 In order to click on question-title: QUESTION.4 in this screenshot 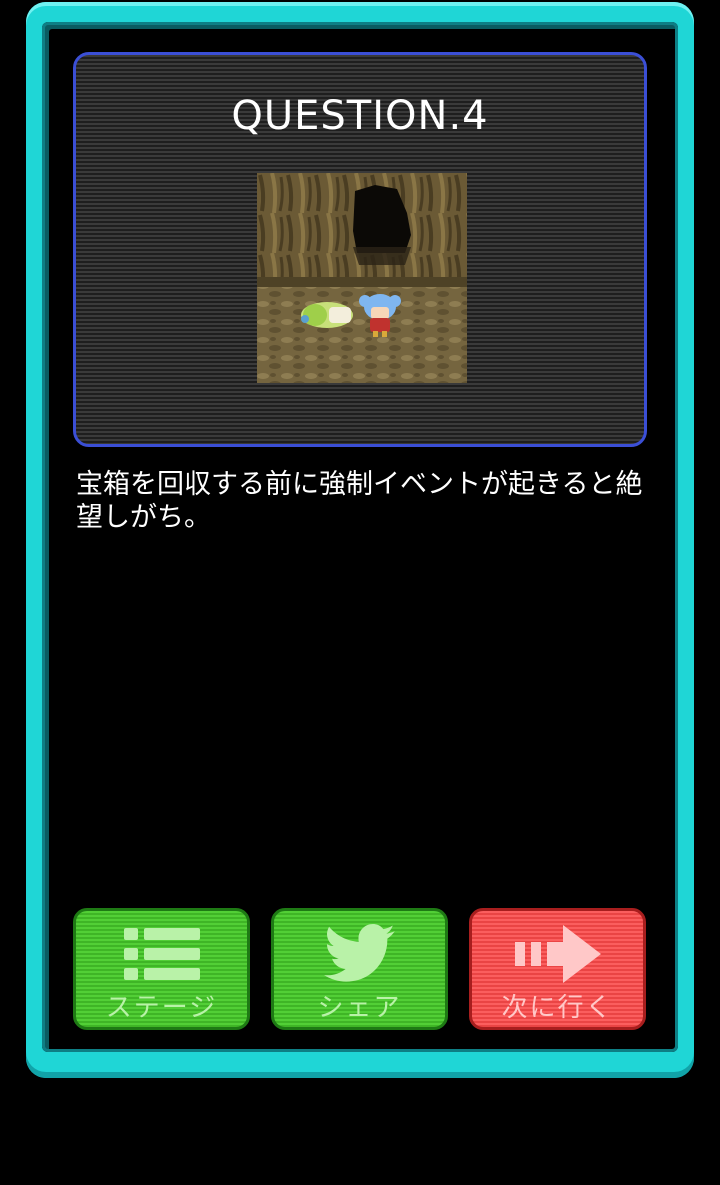, I will do `click(360, 116)`.